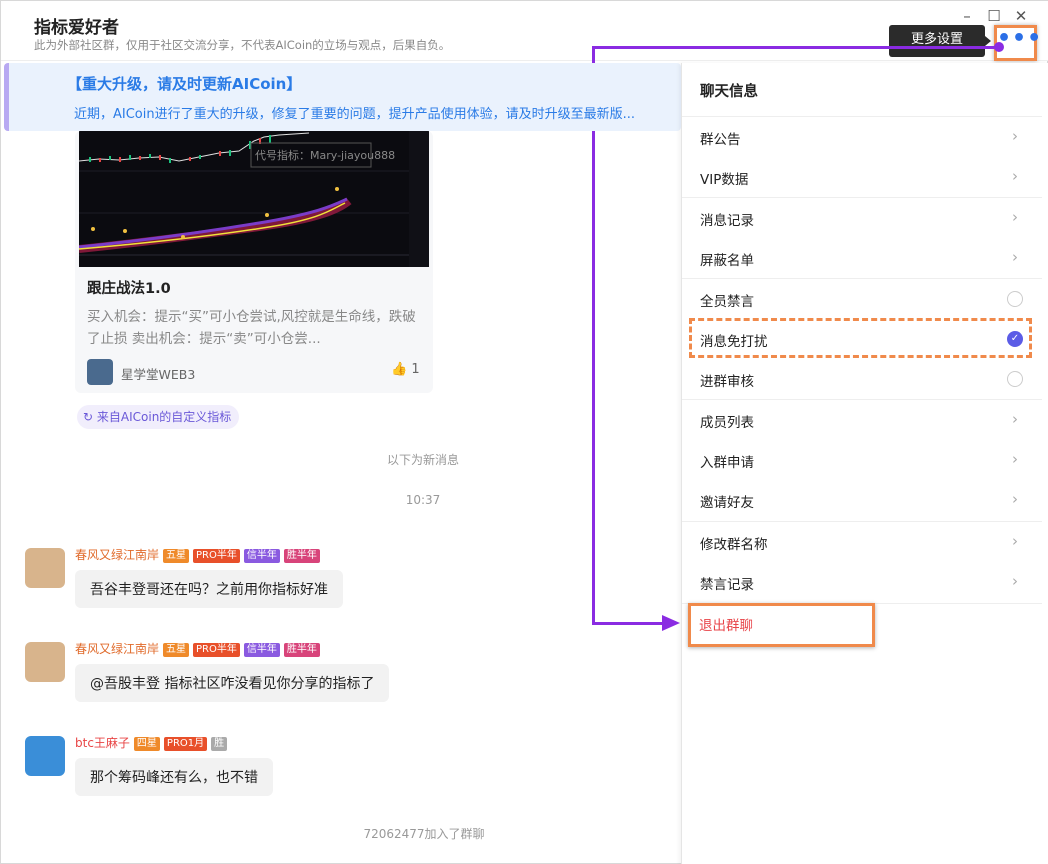 The height and width of the screenshot is (864, 1048). Describe the element at coordinates (862, 460) in the screenshot. I see `menu-item-join-requests: 入群申请 ›` at that location.